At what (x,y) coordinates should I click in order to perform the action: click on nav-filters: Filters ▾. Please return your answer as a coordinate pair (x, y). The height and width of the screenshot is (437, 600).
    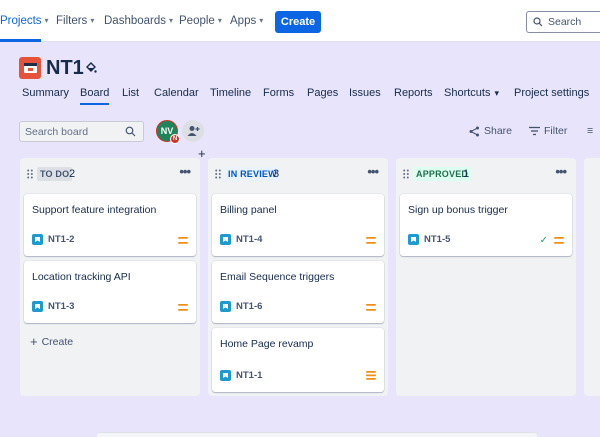
    Looking at the image, I should click on (75, 21).